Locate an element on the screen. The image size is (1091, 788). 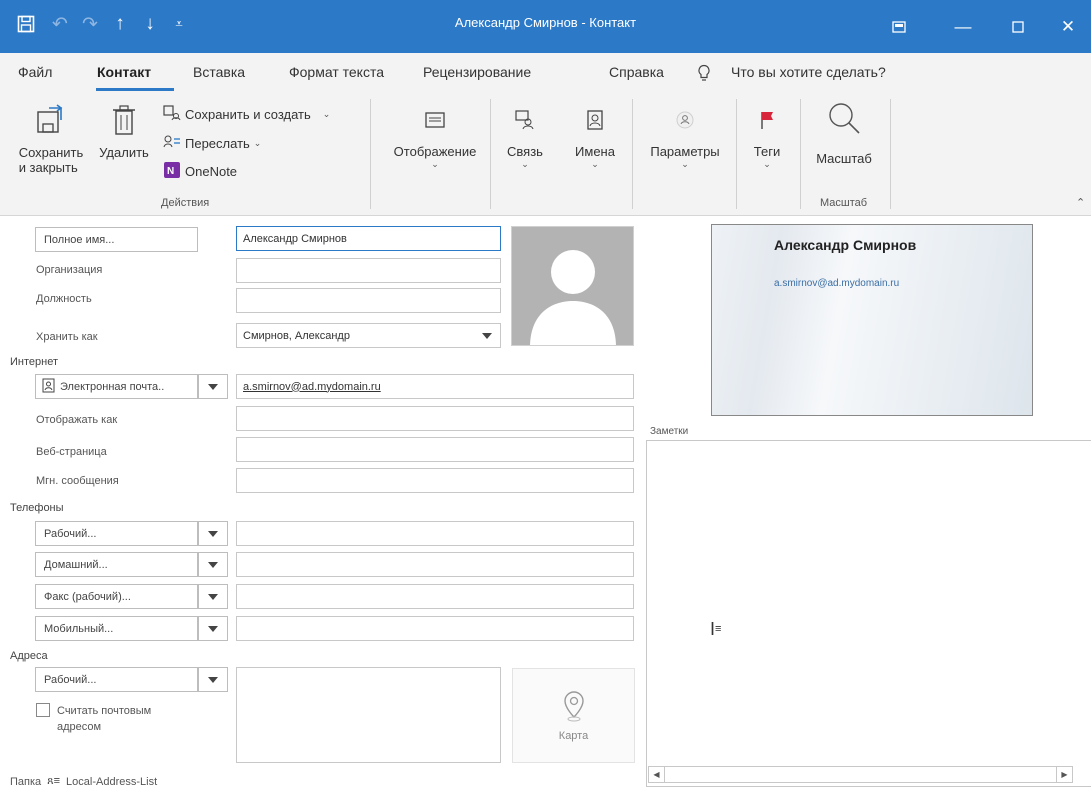
collapse-ribbon-icon: ⌃ is located at coordinates (1080, 202).